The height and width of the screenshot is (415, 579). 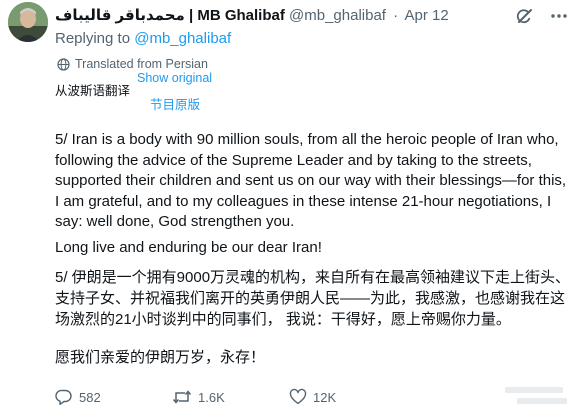 I want to click on english-closing-line: Long live and enduring be our dear Iran!, so click(x=188, y=247).